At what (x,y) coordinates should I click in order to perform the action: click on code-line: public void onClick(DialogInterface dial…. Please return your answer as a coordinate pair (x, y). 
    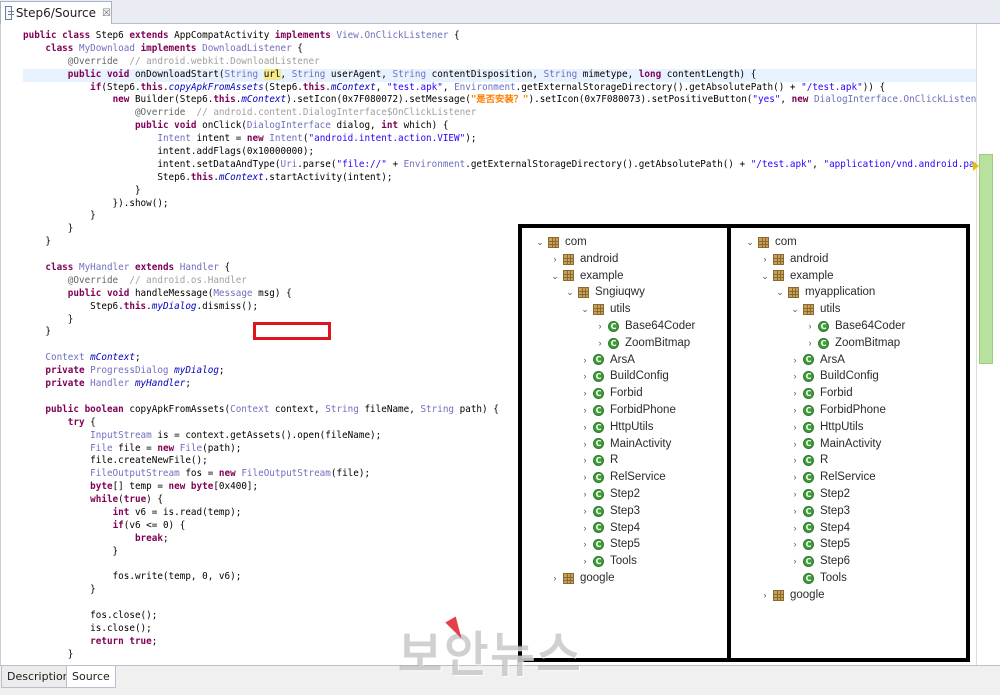
    Looking at the image, I should click on (499, 126).